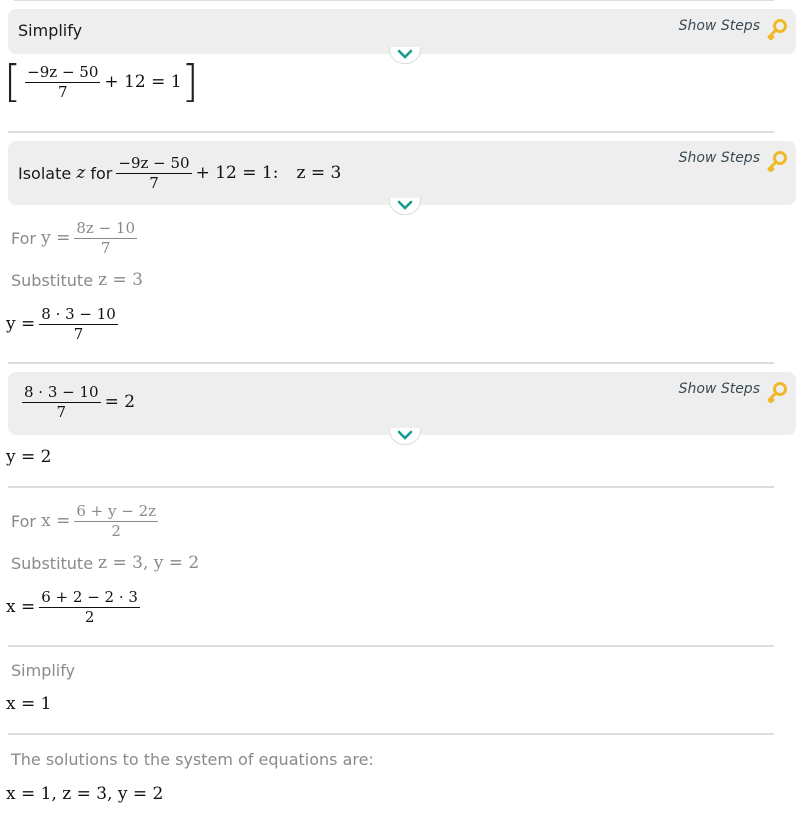 This screenshot has width=800, height=821. What do you see at coordinates (89, 607) in the screenshot?
I see `fraction: 6 + 2 − 2 · 3 2` at bounding box center [89, 607].